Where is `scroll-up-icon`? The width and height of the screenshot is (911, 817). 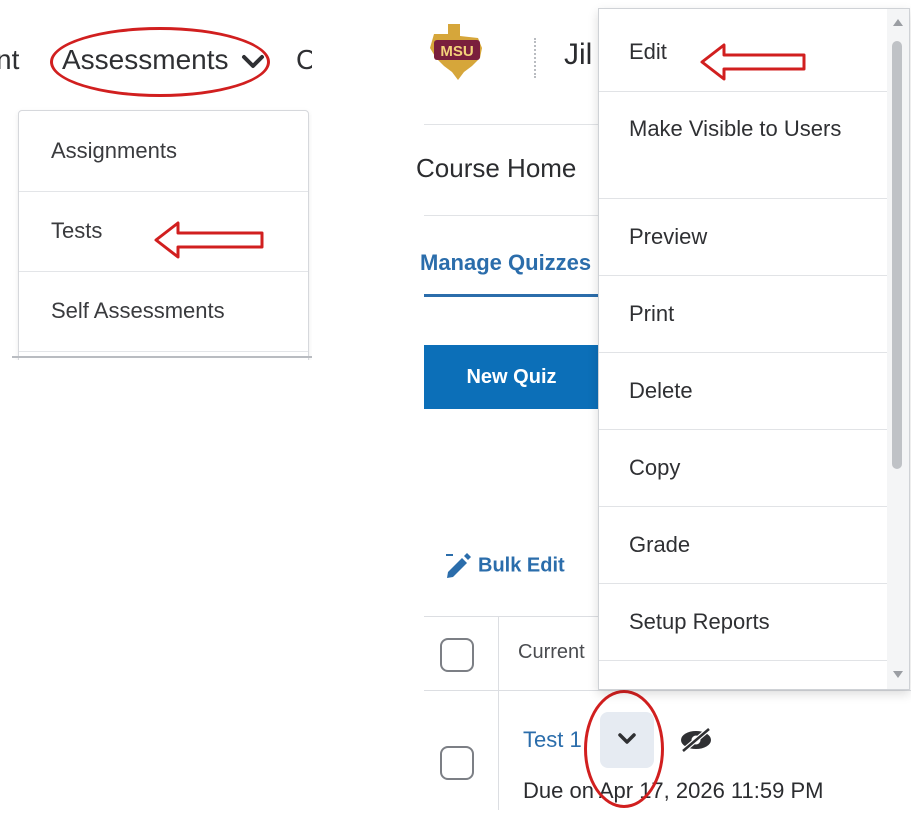
scroll-up-icon is located at coordinates (898, 22).